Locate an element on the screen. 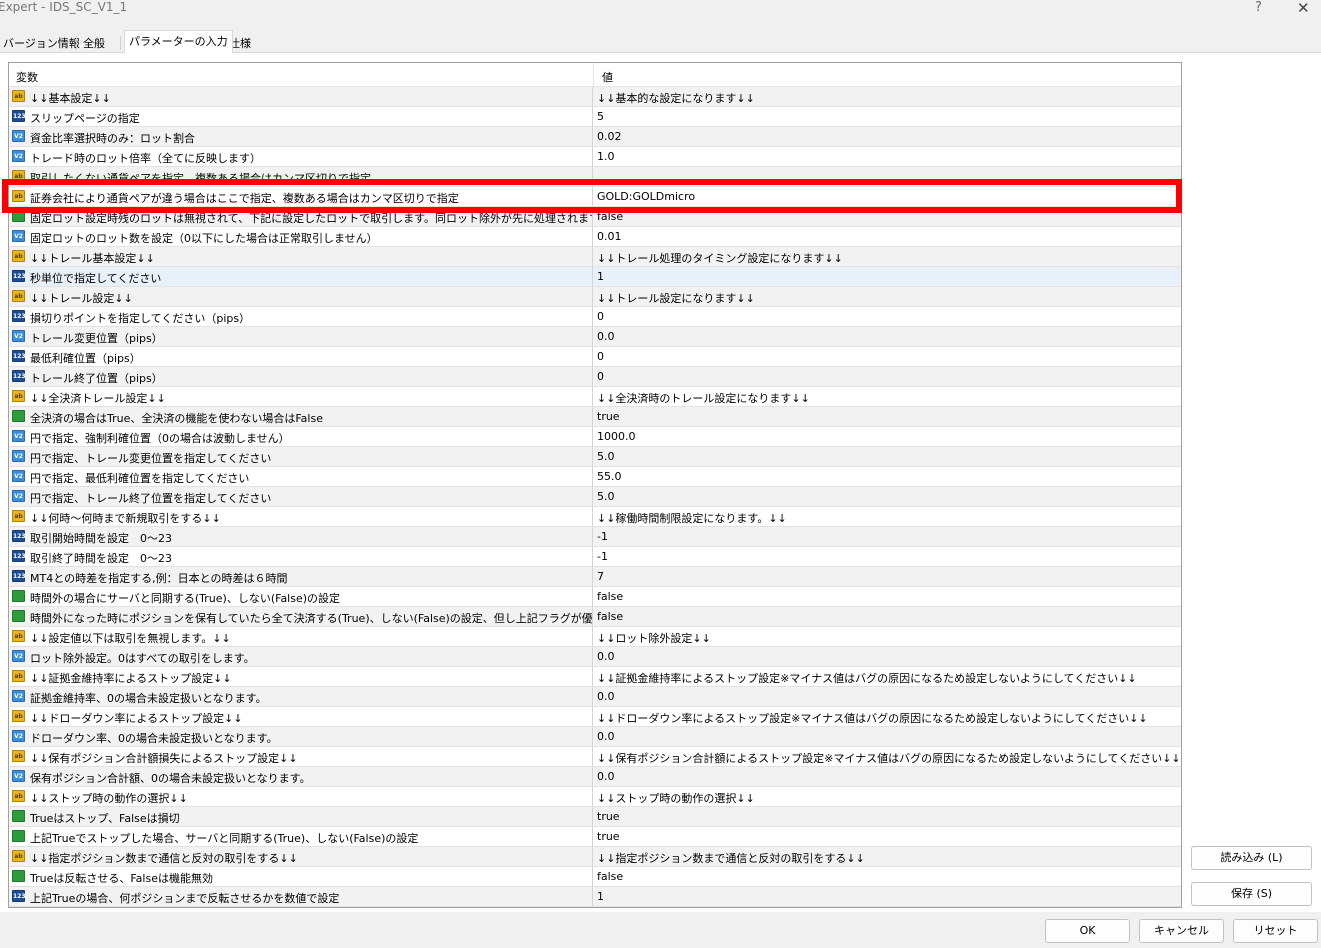 The height and width of the screenshot is (948, 1321). parameter-row: 123 取引終了時間を設定 0〜23 -1 is located at coordinates (595, 557).